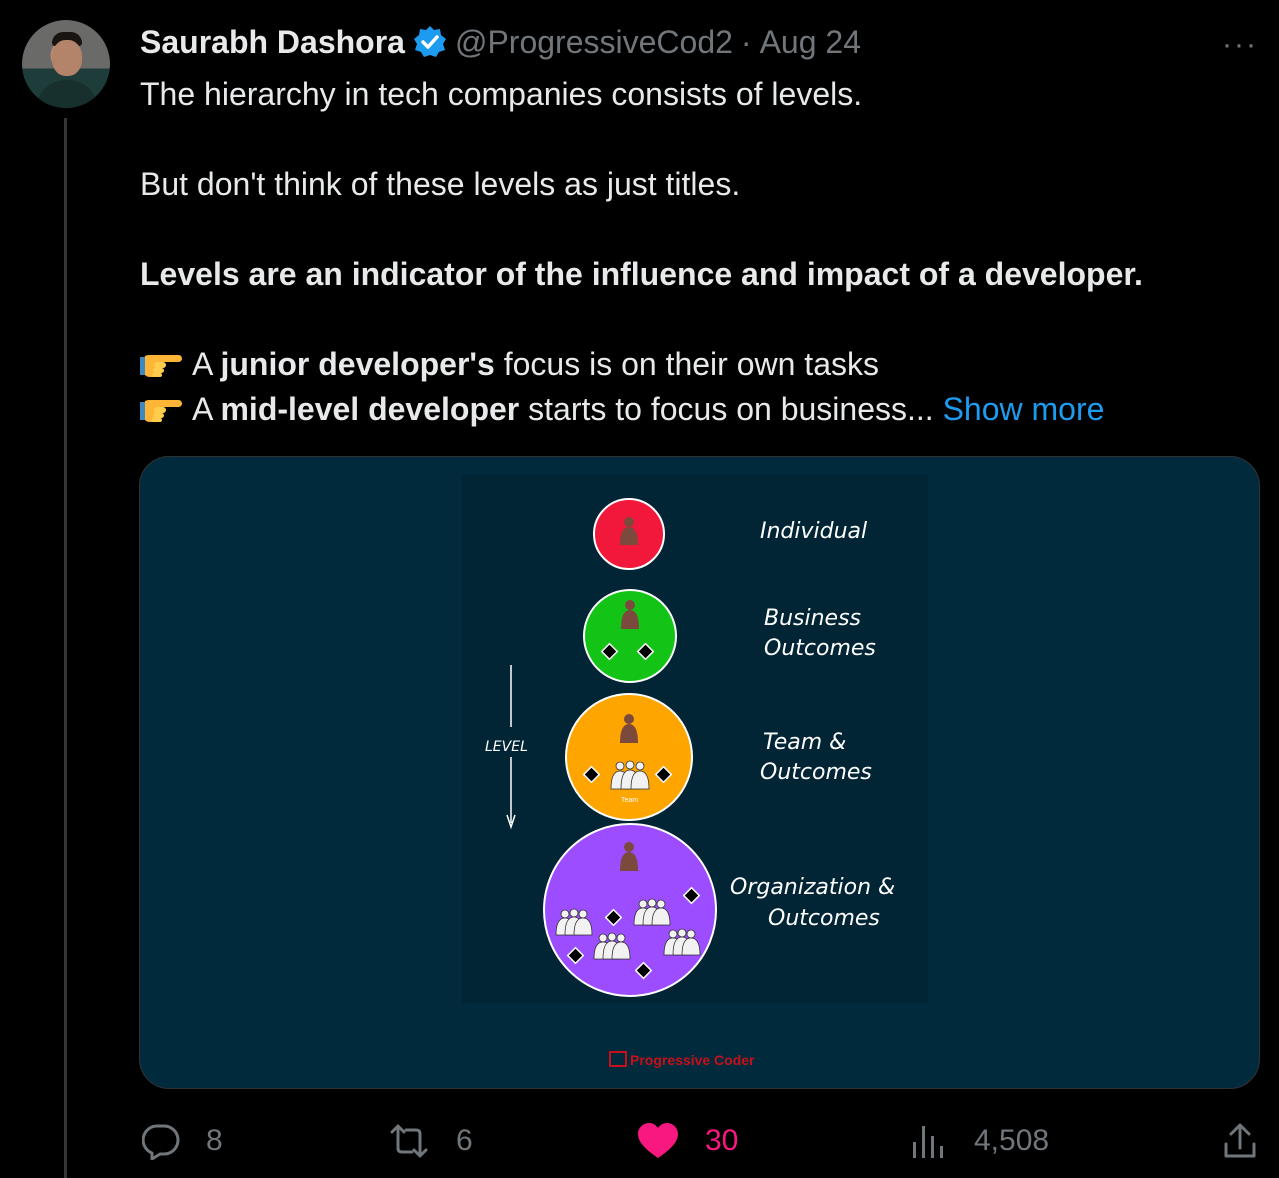 This screenshot has width=1279, height=1178. What do you see at coordinates (1240, 45) in the screenshot?
I see `more-options-icon: ···` at bounding box center [1240, 45].